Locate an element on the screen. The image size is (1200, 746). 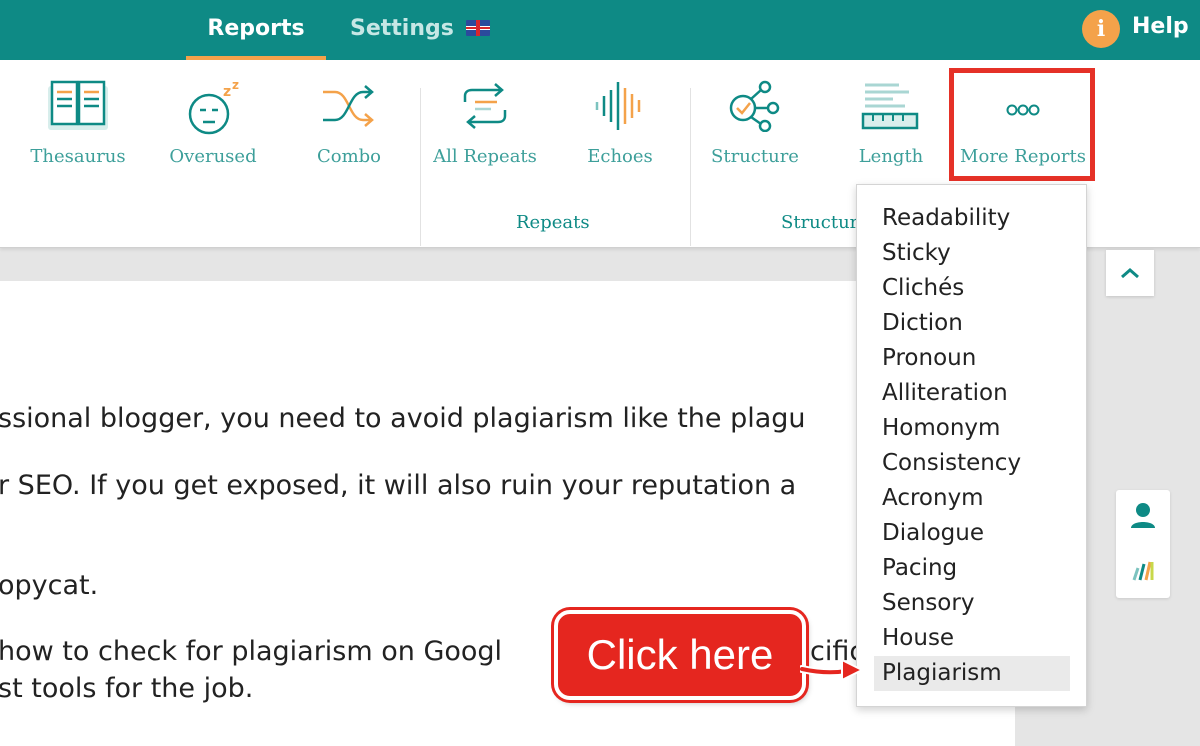
combo-label: Combo is located at coordinates (349, 156).